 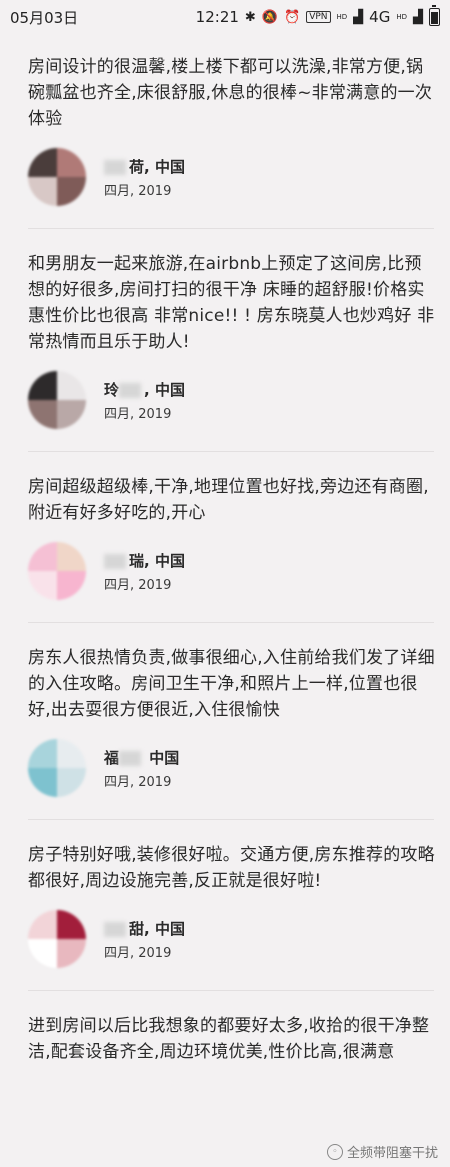 What do you see at coordinates (342, 16) in the screenshot?
I see `hd-label: HD` at bounding box center [342, 16].